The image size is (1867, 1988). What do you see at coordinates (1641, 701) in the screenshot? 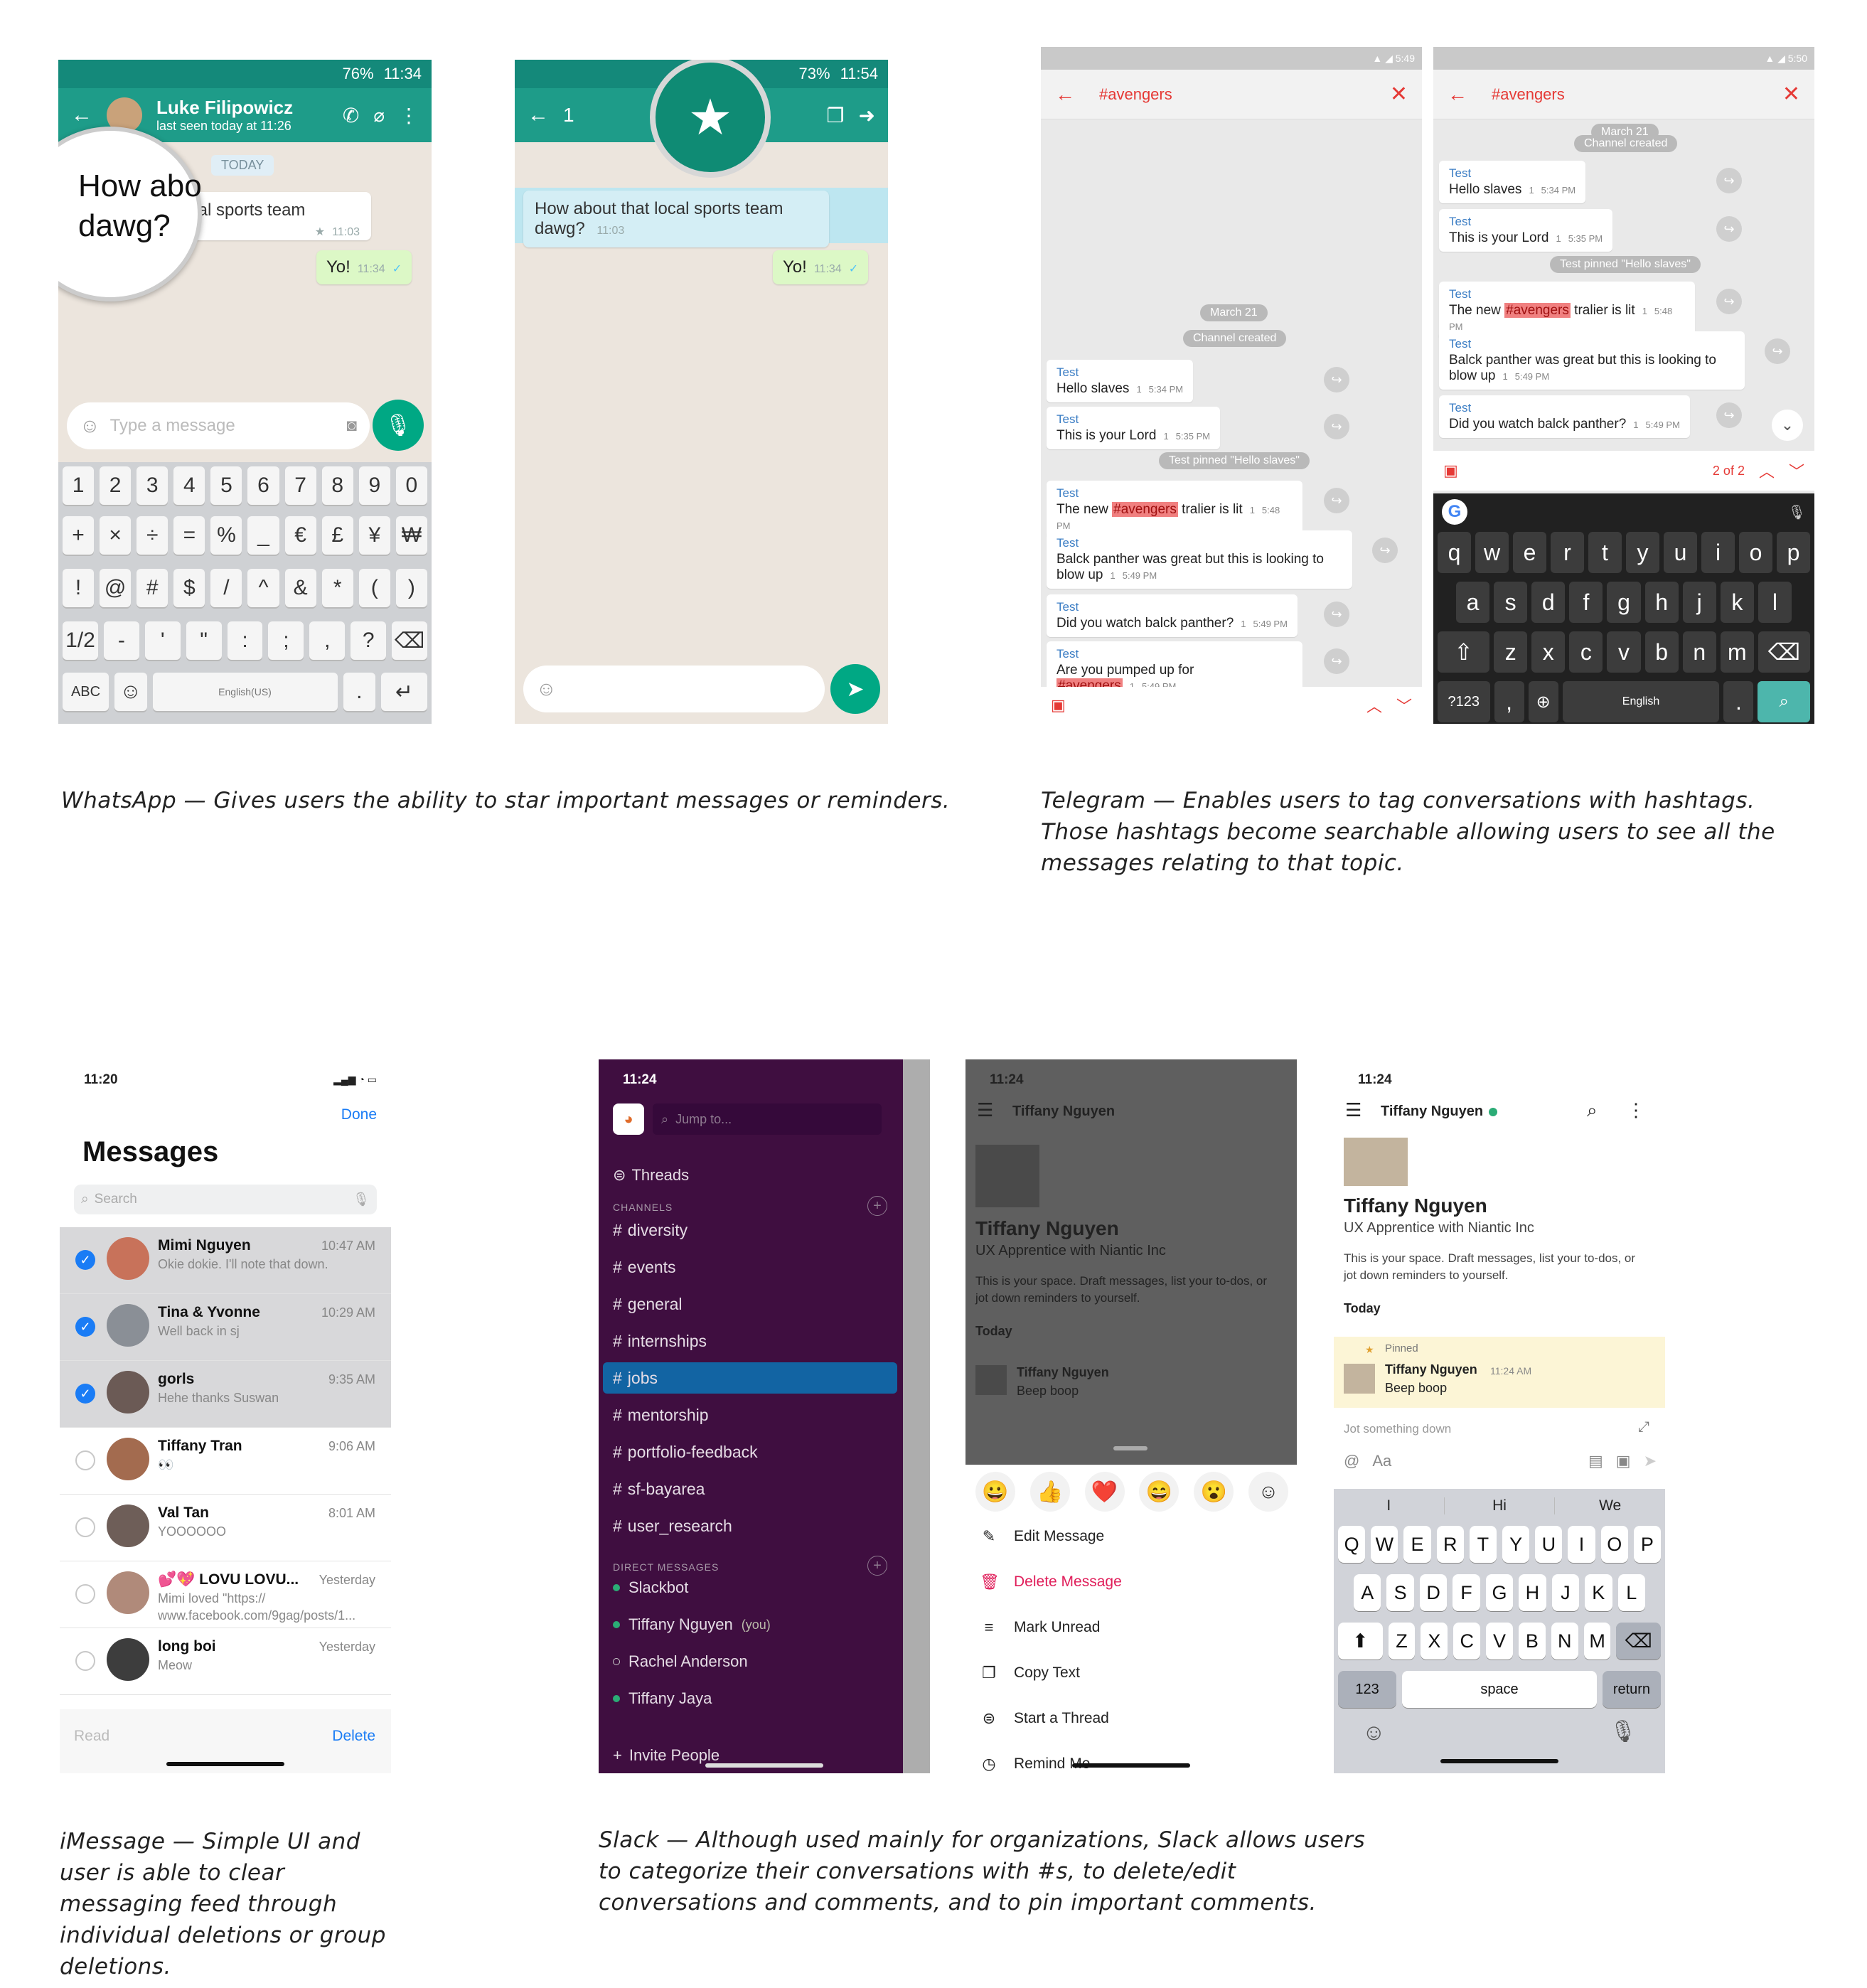
I see `space-key: English` at bounding box center [1641, 701].